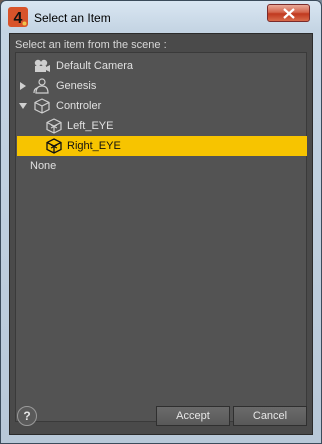 This screenshot has width=322, height=444. I want to click on close-button, so click(288, 13).